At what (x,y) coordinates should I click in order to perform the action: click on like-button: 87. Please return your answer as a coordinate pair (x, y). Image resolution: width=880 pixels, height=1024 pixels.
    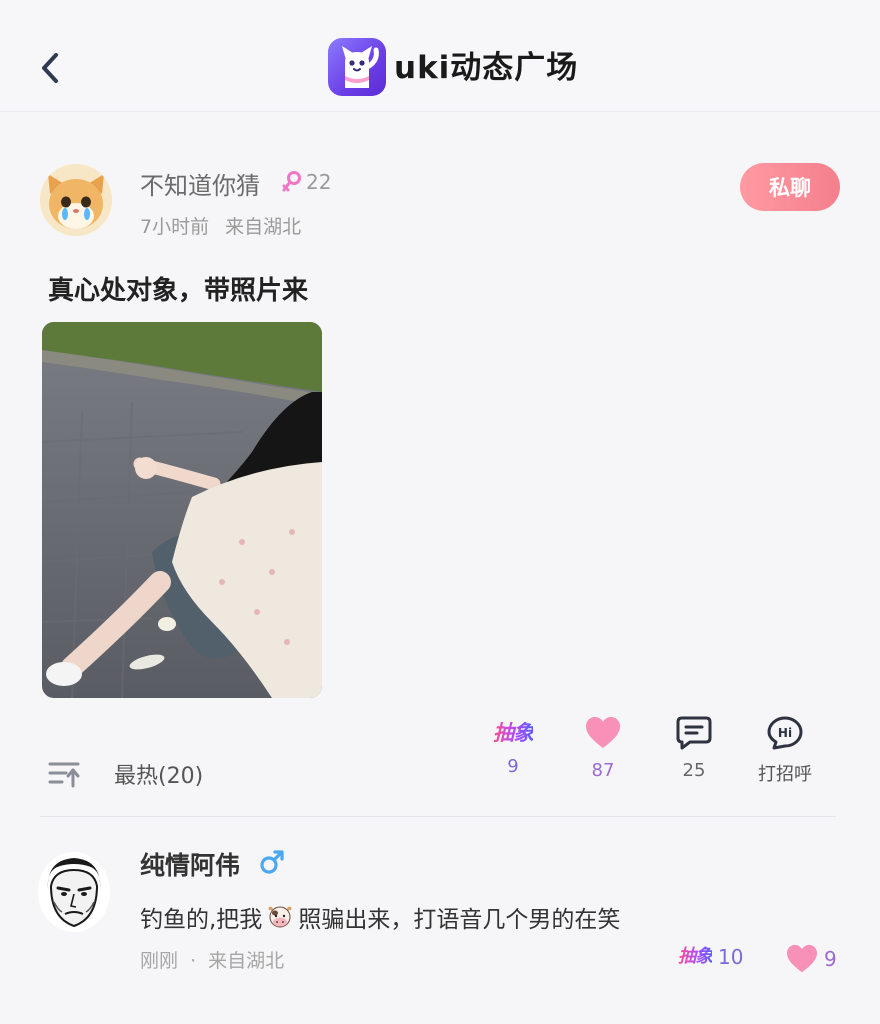
    Looking at the image, I should click on (603, 748).